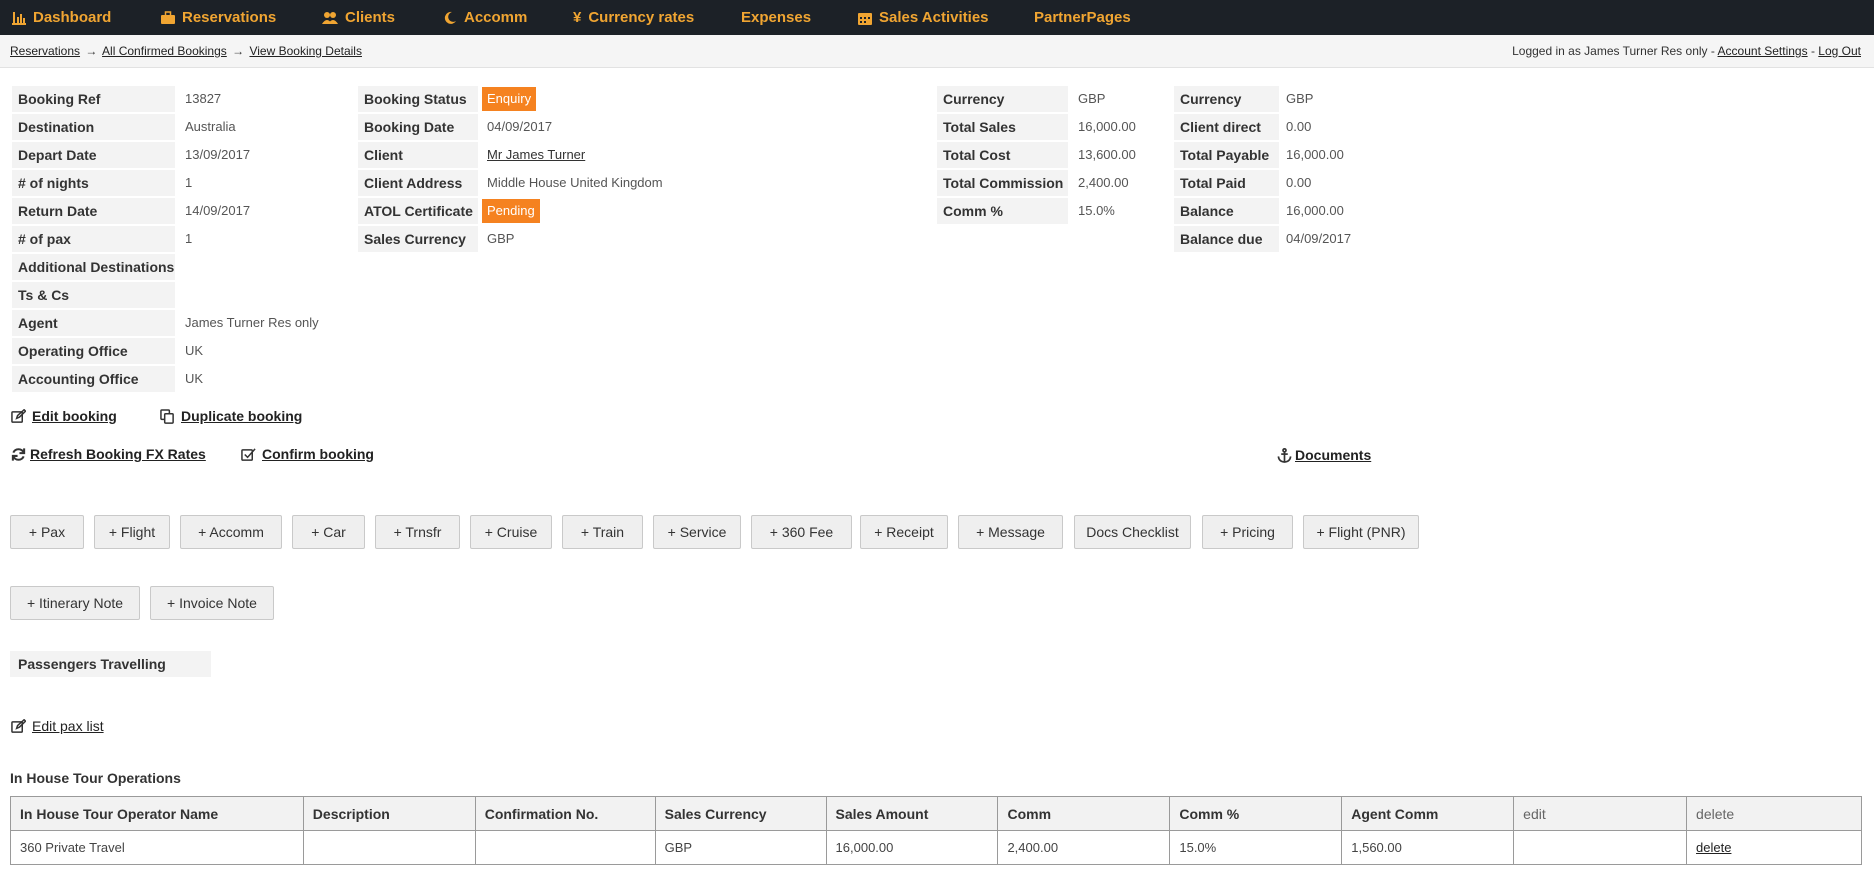 This screenshot has height=881, width=1874. What do you see at coordinates (194, 378) in the screenshot?
I see `accounting-office-value: UK` at bounding box center [194, 378].